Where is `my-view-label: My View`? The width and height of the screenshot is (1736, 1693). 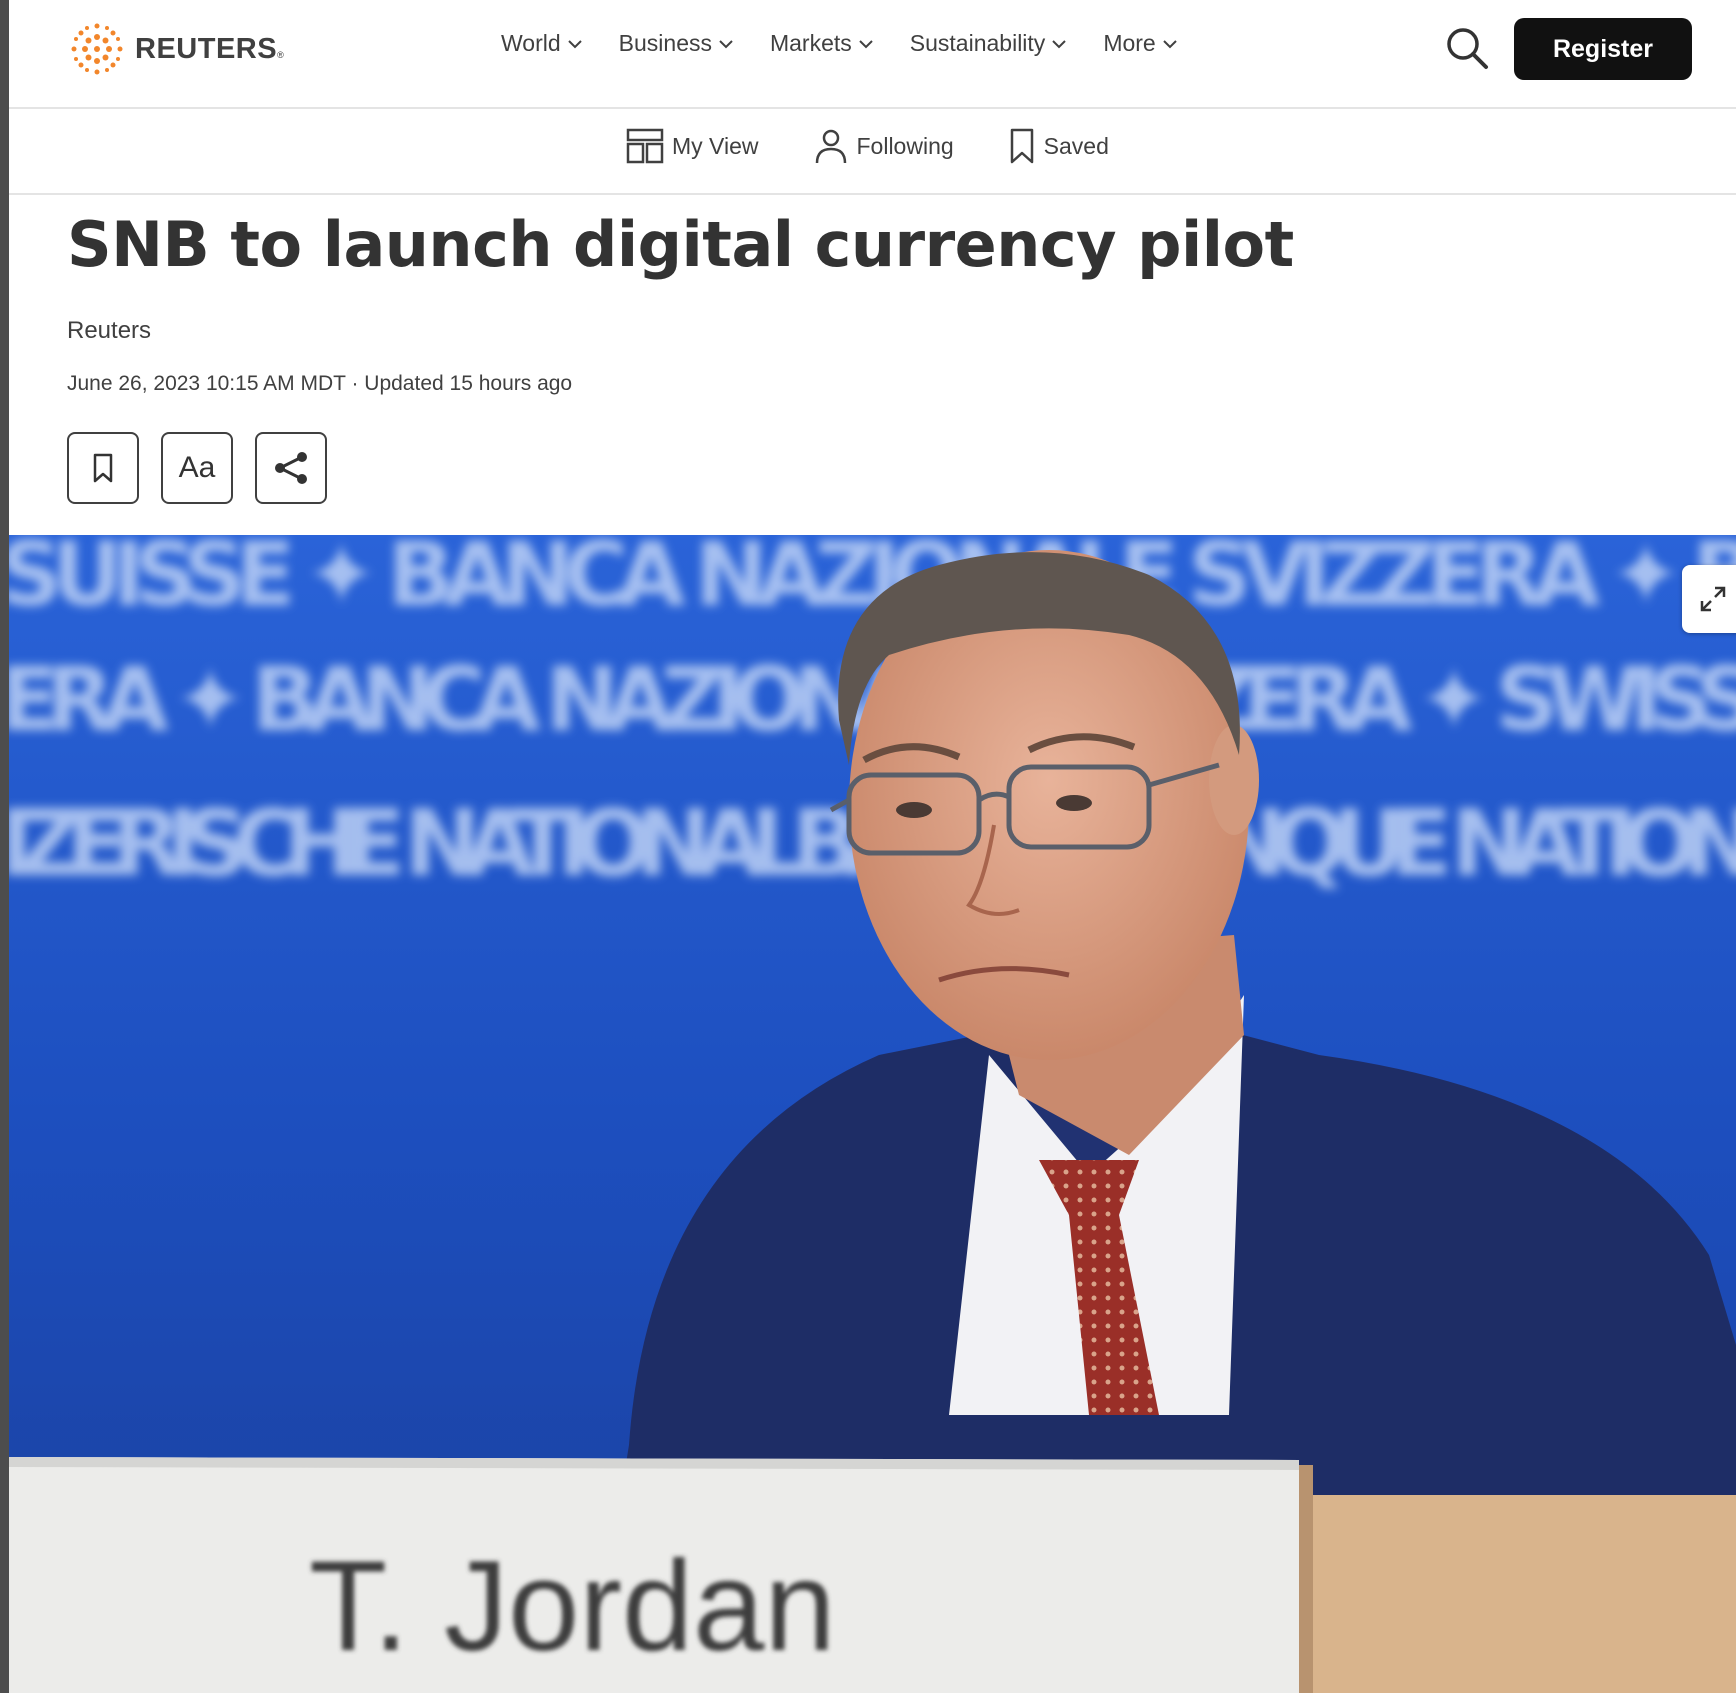 my-view-label: My View is located at coordinates (715, 145).